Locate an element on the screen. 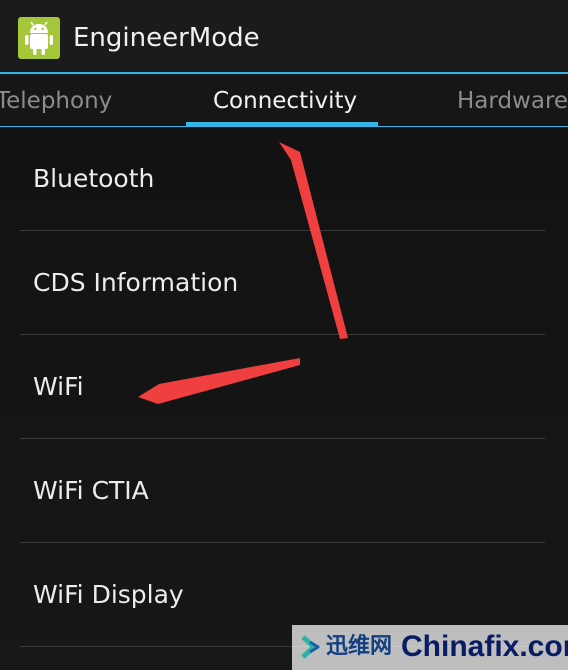  android-icon-graphic is located at coordinates (39, 38).